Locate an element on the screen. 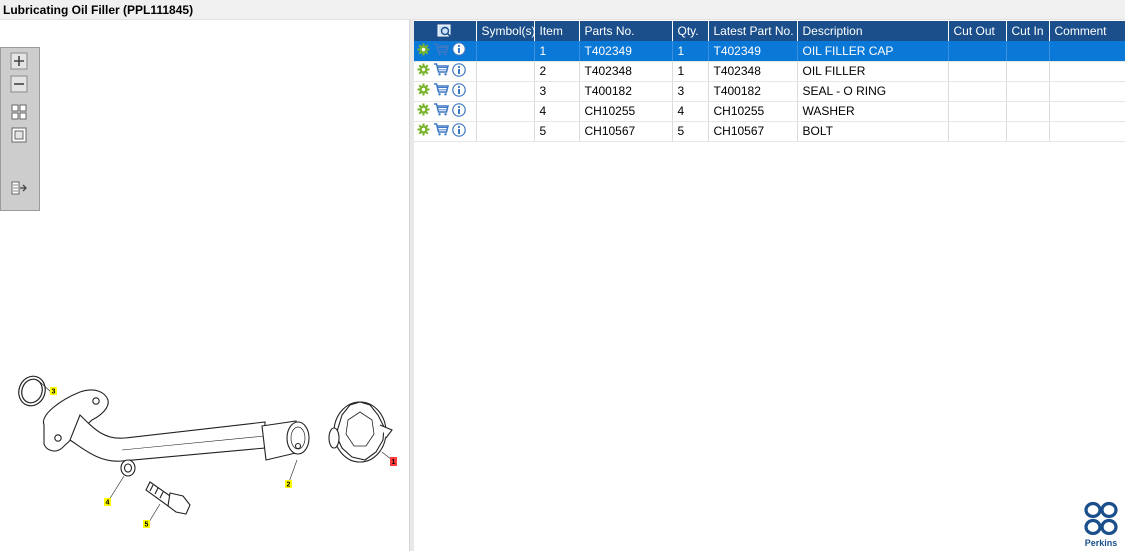  callout-1: 1 is located at coordinates (393, 461).